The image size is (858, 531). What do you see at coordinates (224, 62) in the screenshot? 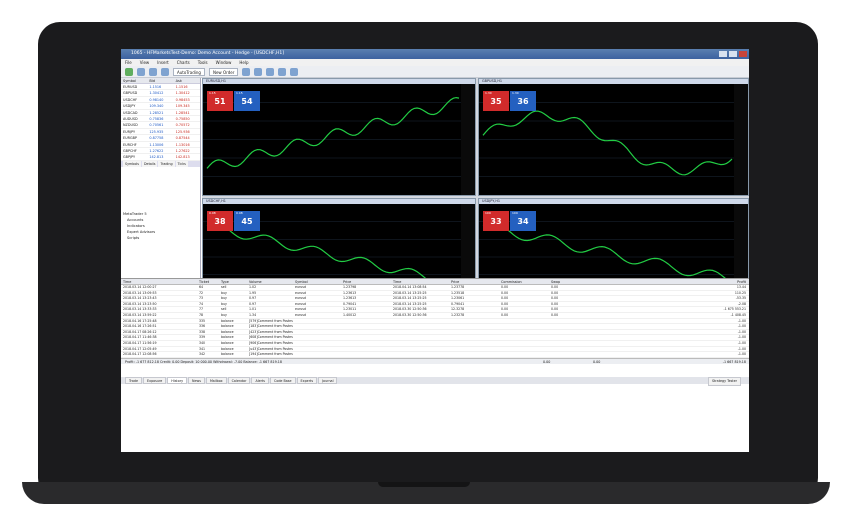
I see `menu-window: Window` at bounding box center [224, 62].